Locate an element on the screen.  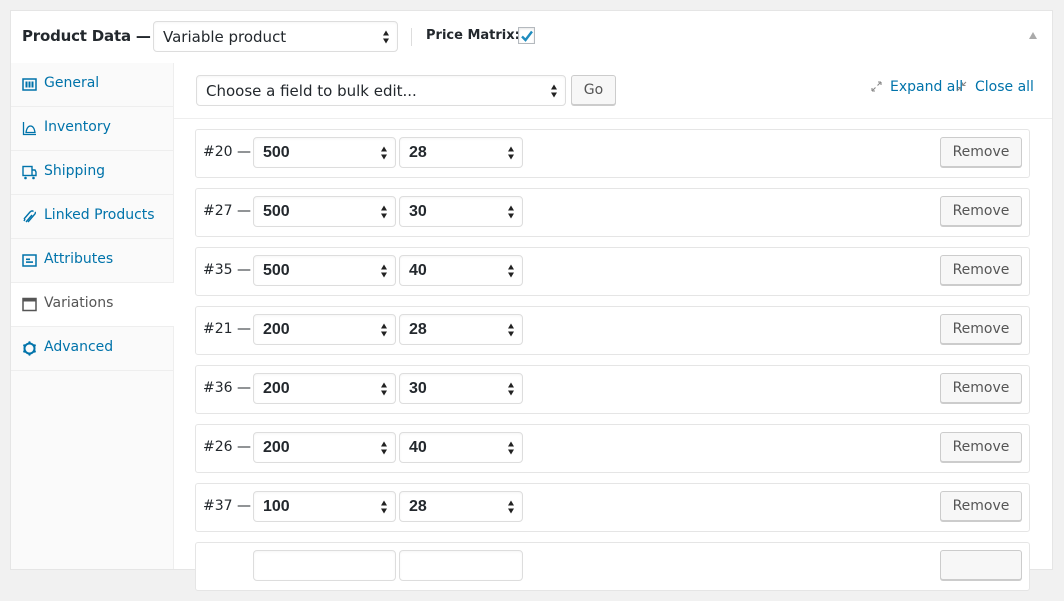
link-icon is located at coordinates (30, 216).